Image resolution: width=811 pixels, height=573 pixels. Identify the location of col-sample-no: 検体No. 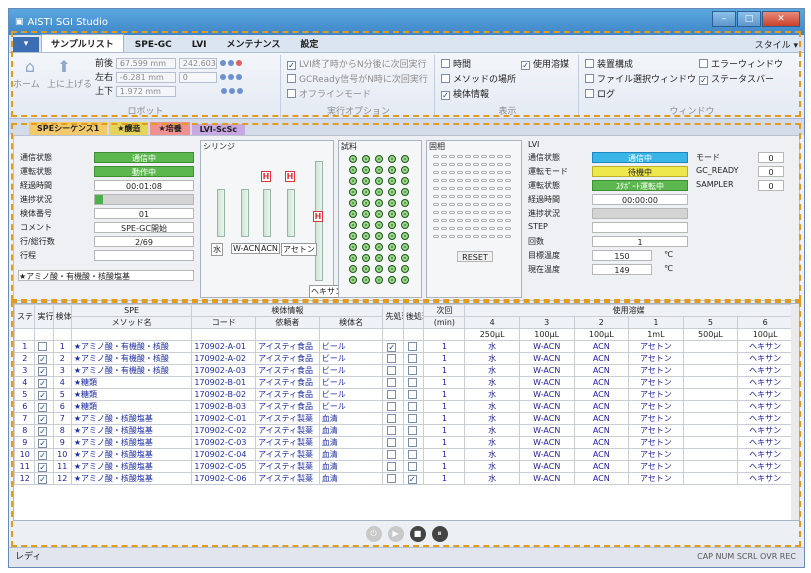
(62, 316).